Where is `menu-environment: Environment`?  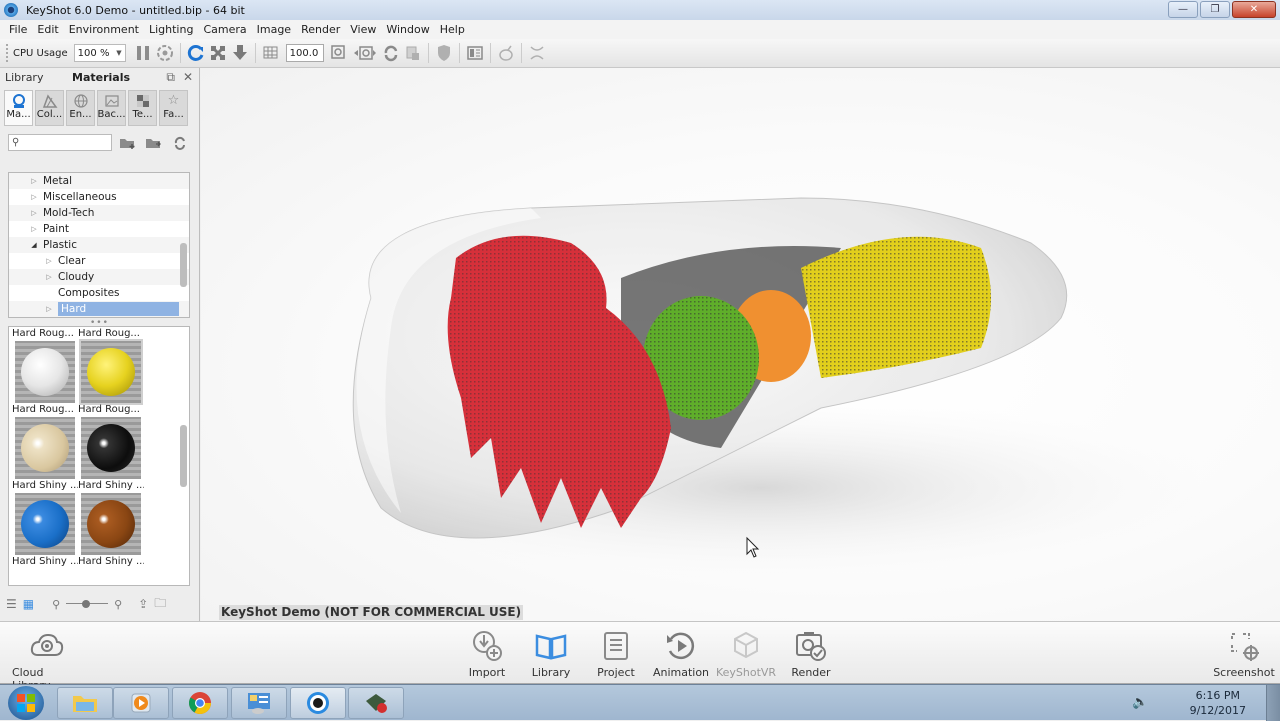 menu-environment: Environment is located at coordinates (104, 29).